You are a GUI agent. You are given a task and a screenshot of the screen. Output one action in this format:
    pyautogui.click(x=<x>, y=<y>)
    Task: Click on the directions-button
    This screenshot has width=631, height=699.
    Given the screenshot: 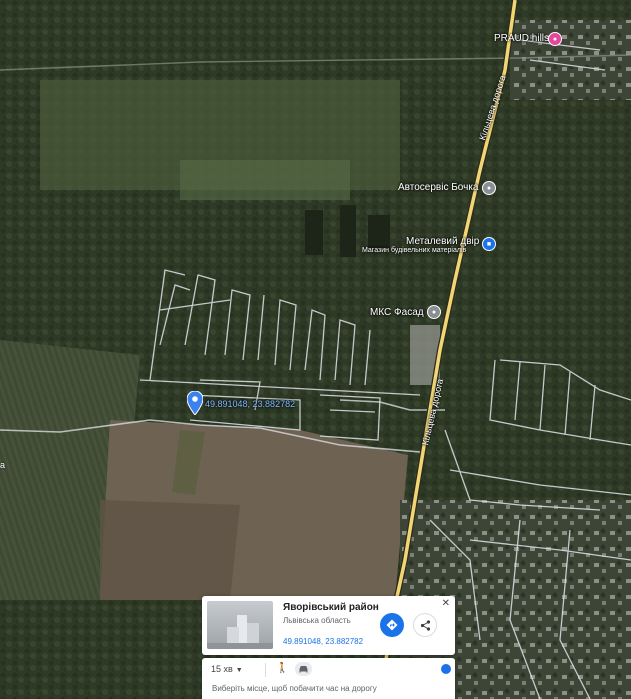 What is the action you would take?
    pyautogui.click(x=392, y=625)
    